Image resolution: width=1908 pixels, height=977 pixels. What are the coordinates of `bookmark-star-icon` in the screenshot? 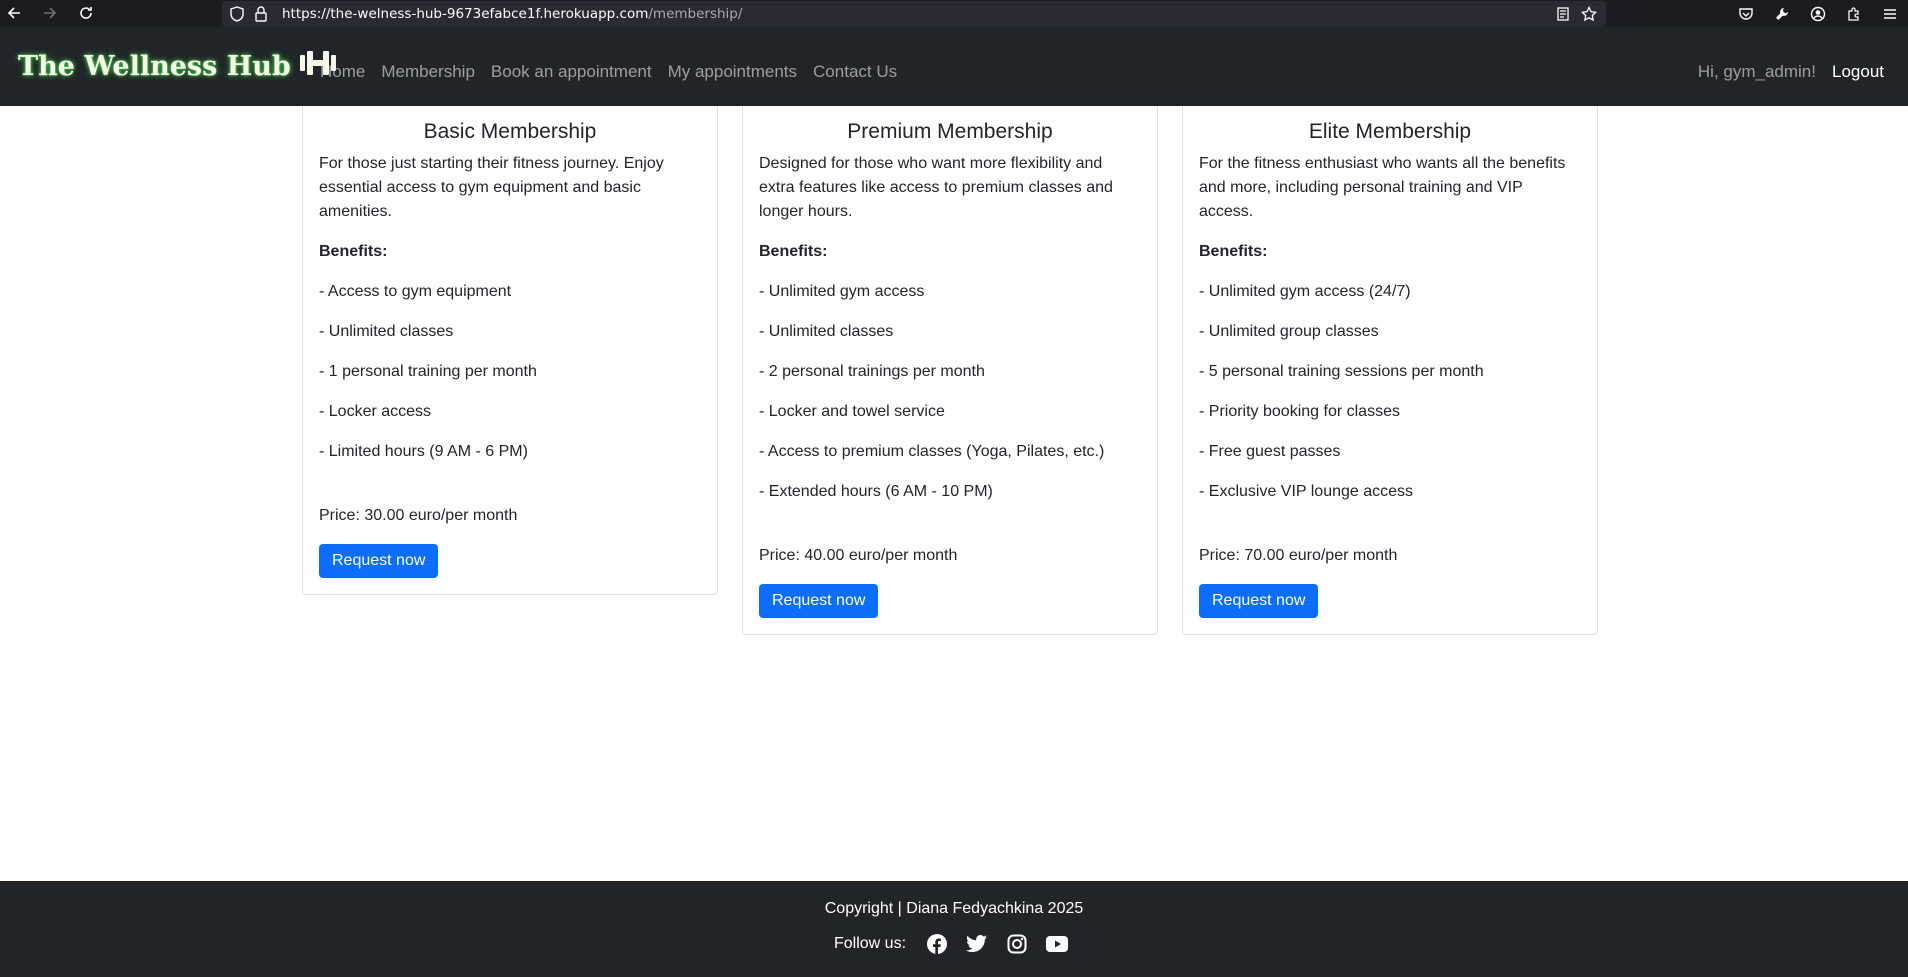 It's located at (1589, 14).